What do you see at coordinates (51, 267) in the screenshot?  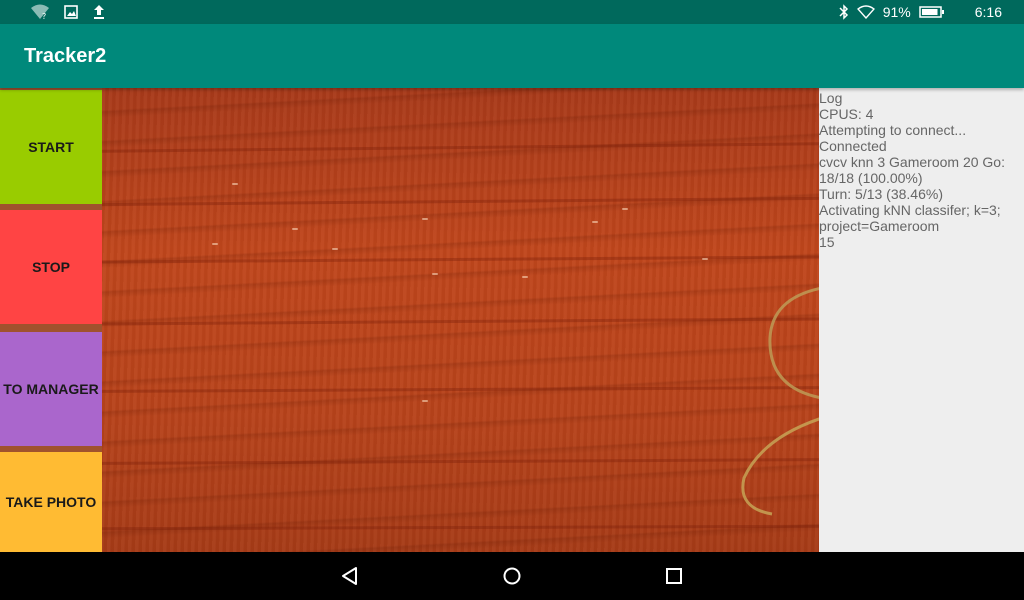 I see `stop-button: STOP` at bounding box center [51, 267].